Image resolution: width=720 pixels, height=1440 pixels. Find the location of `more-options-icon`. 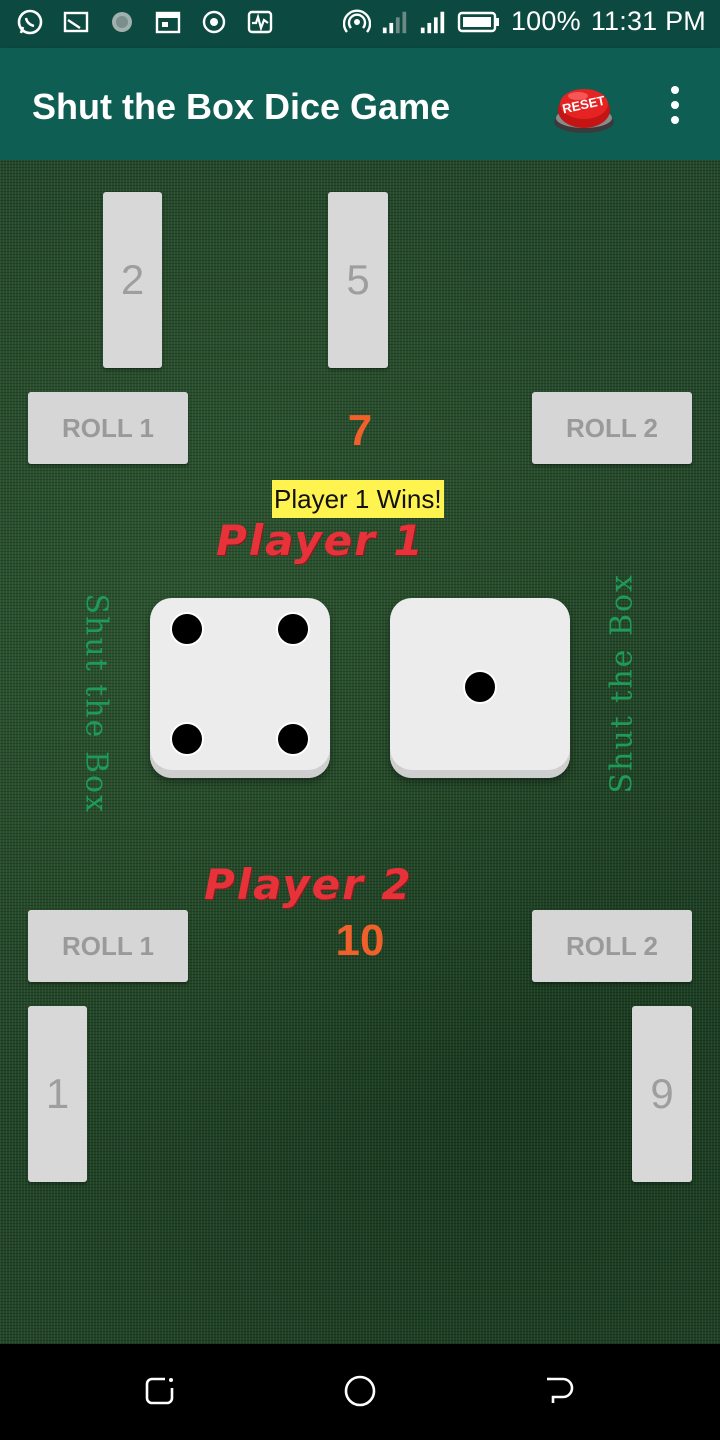

more-options-icon is located at coordinates (675, 105).